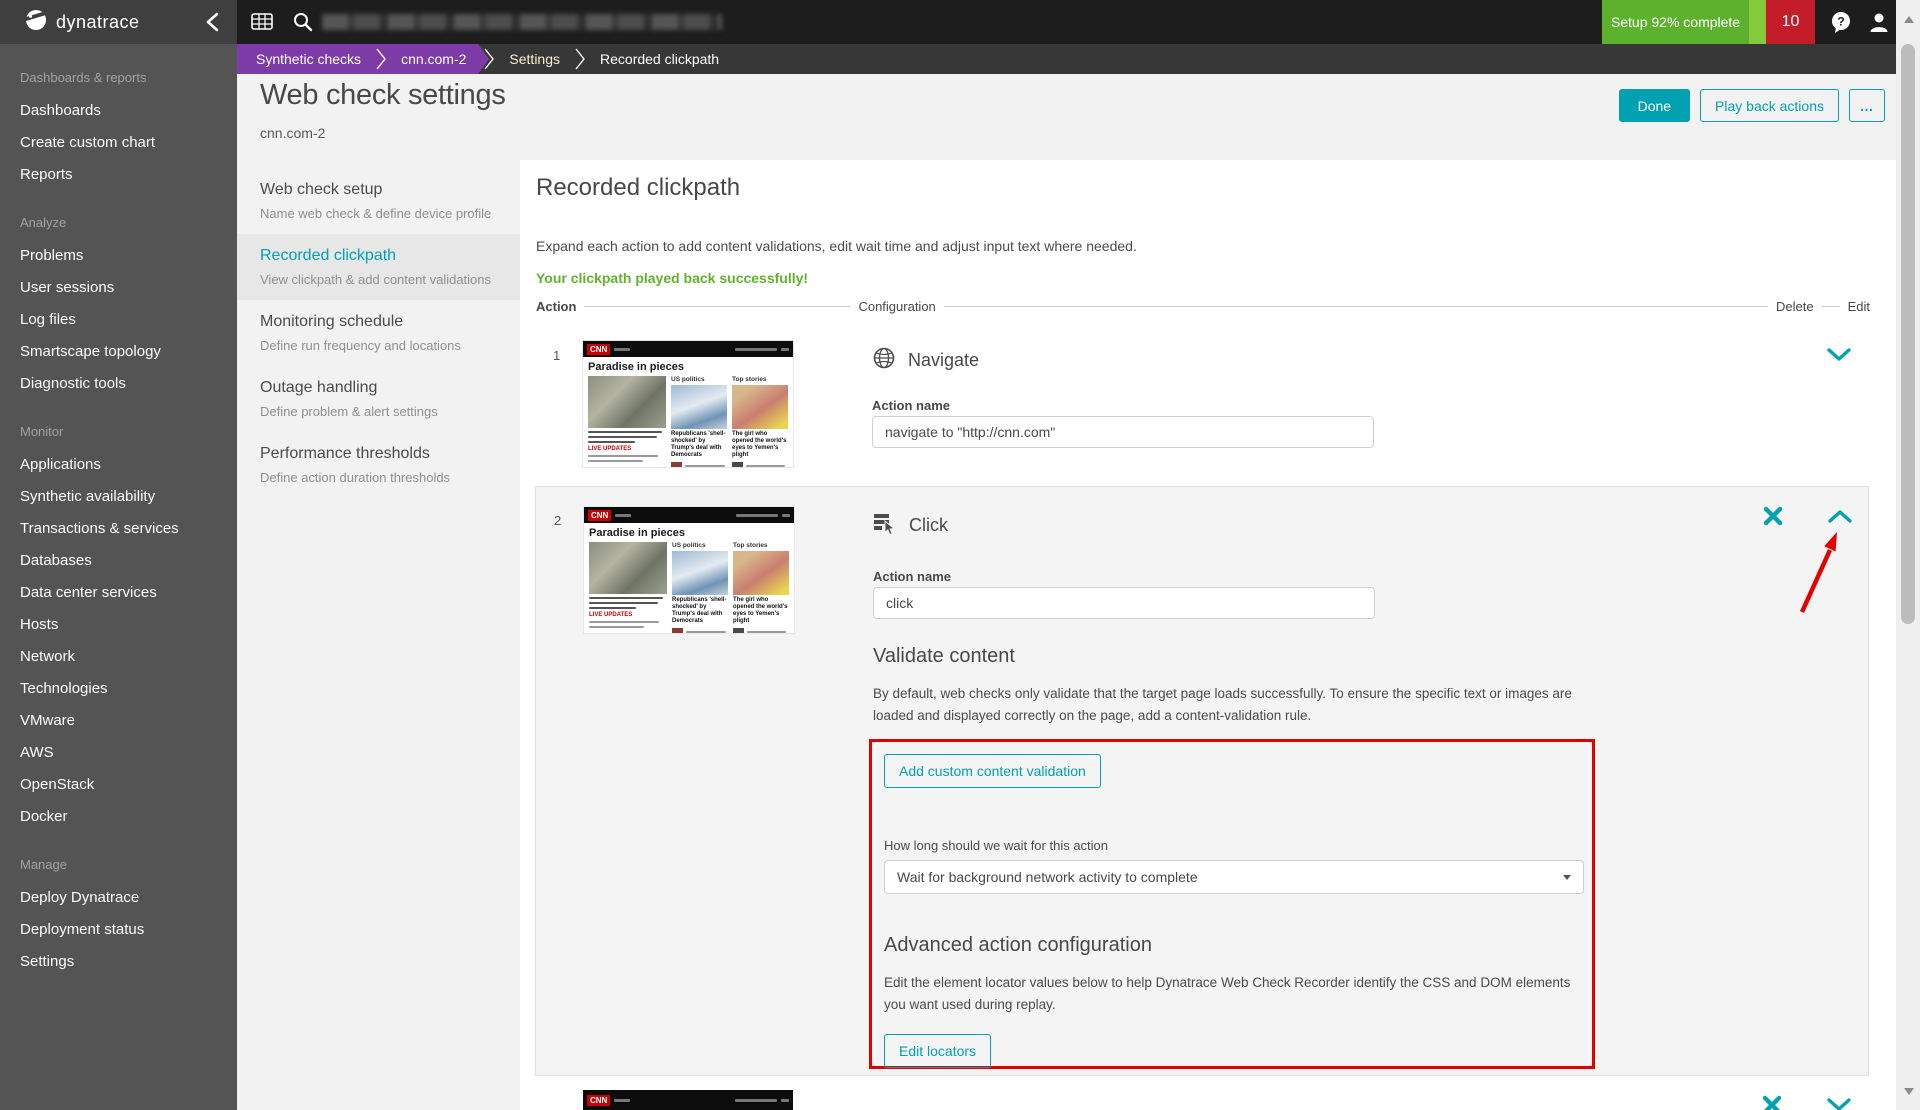  What do you see at coordinates (1790, 22) in the screenshot?
I see `notifications-badge: 10` at bounding box center [1790, 22].